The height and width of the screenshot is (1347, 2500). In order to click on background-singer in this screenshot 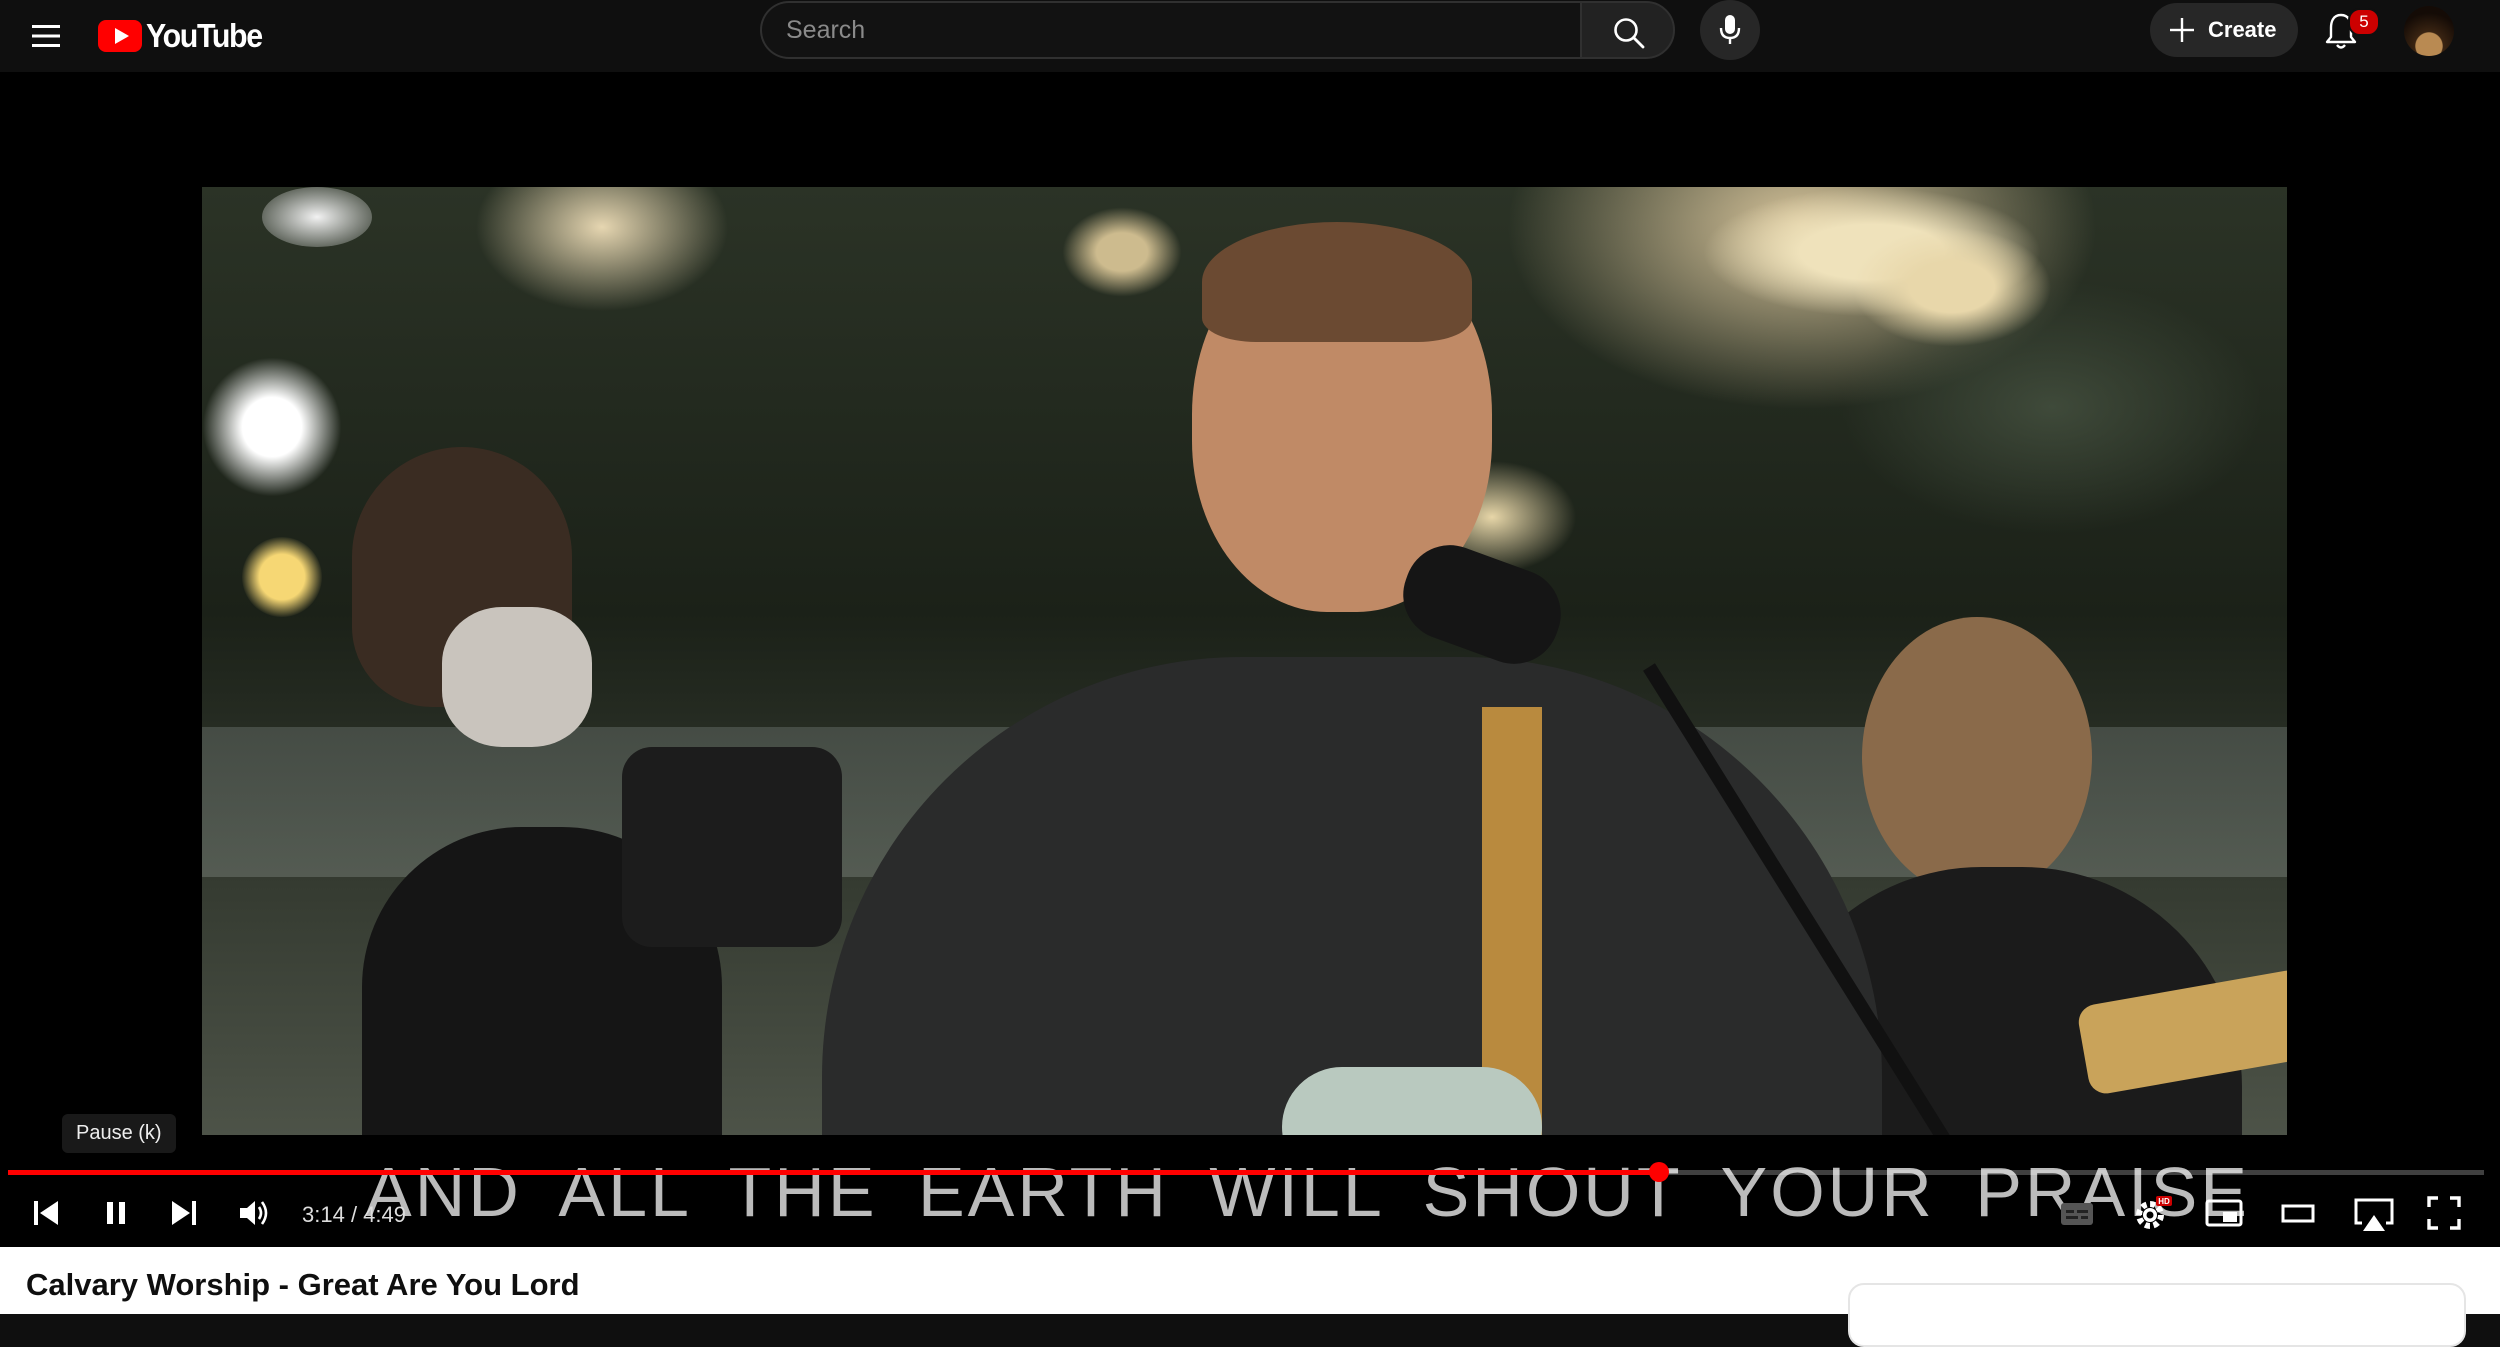, I will do `click(1977, 757)`.